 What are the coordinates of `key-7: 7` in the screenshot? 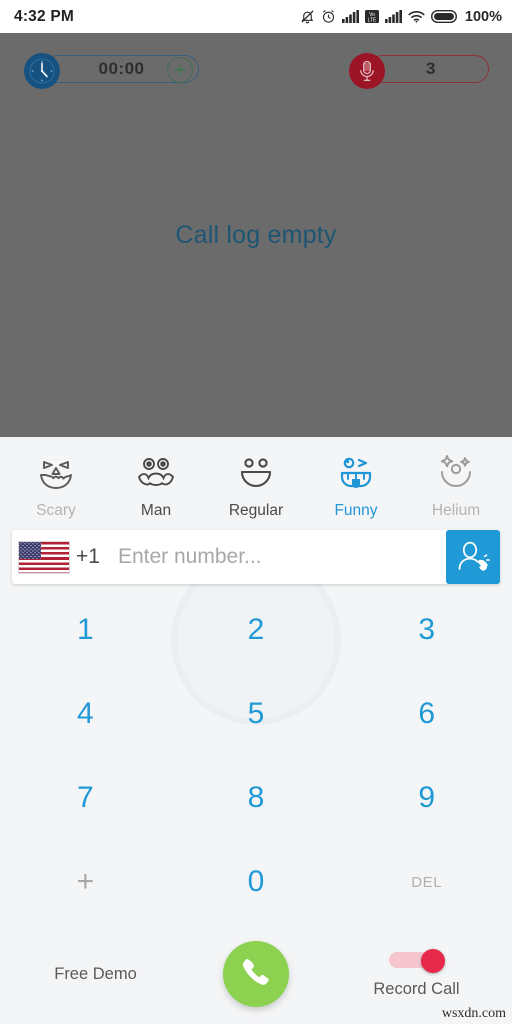 It's located at (85, 798).